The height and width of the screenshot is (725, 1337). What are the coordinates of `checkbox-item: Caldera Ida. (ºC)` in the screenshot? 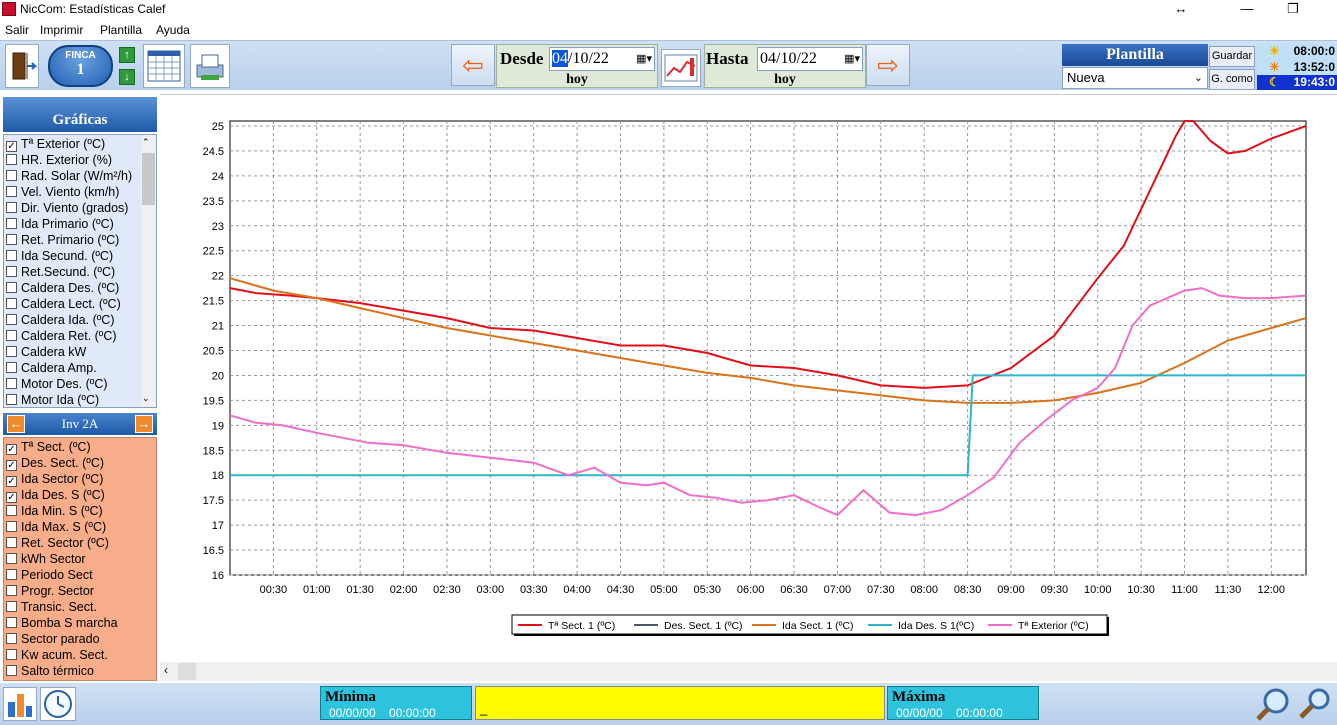 It's located at (60, 321).